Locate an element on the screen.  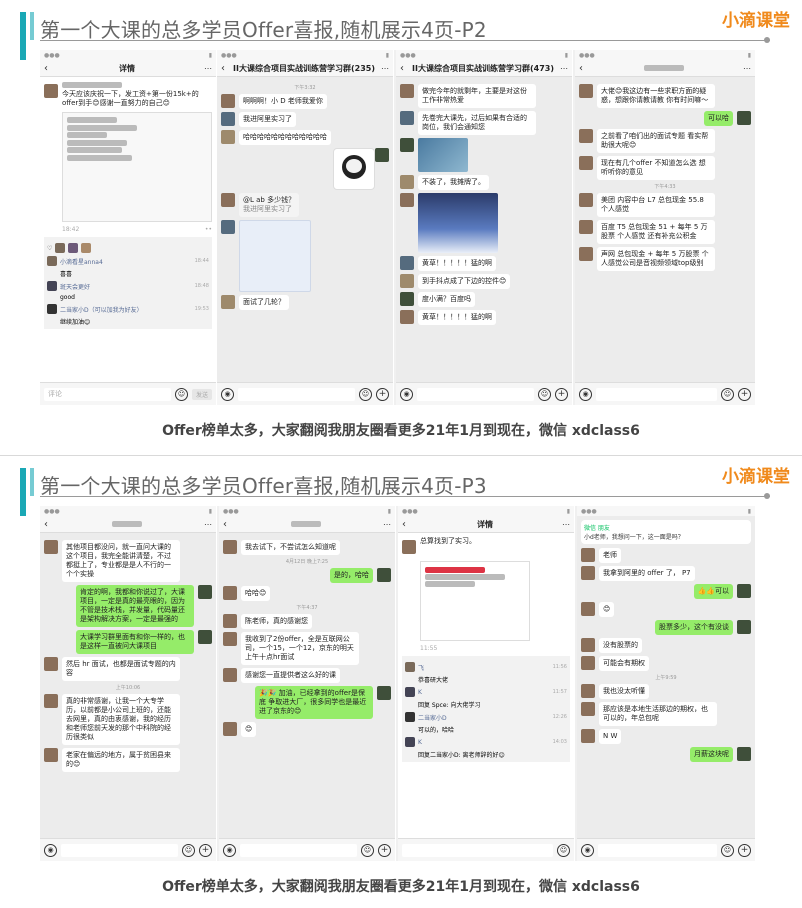
comment-input is located at coordinates (477, 850).